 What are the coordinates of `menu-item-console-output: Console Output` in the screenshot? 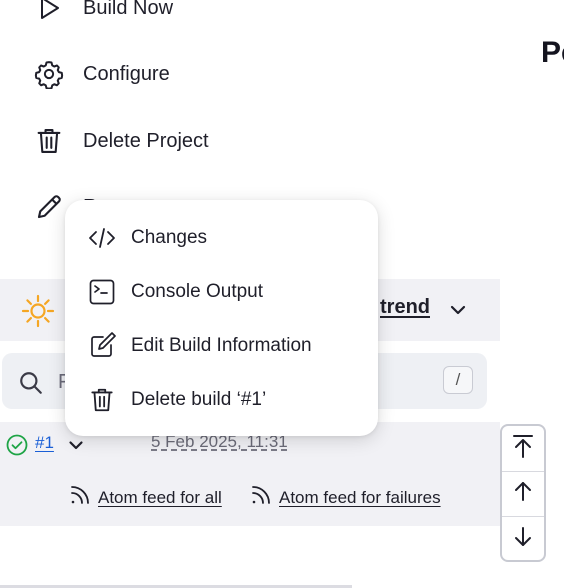 It's located at (175, 292).